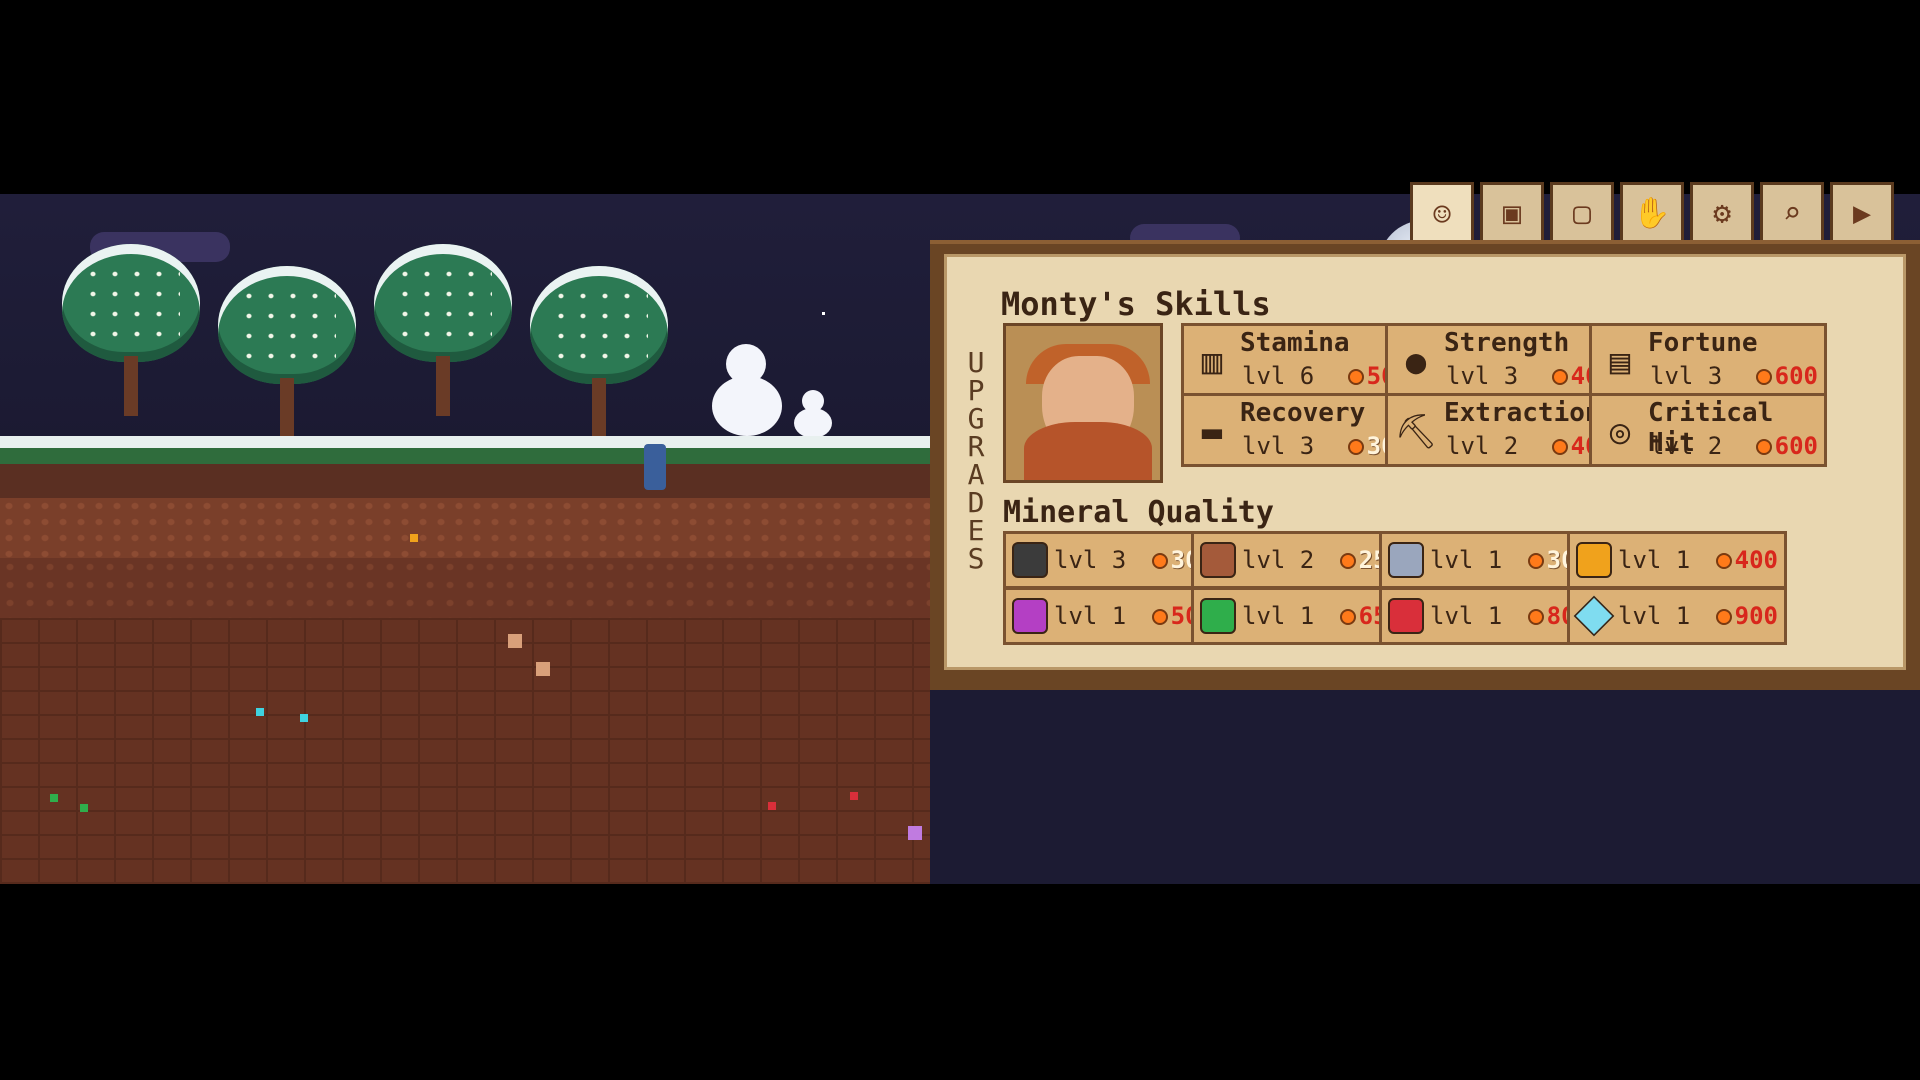 This screenshot has width=1920, height=1080. Describe the element at coordinates (1416, 432) in the screenshot. I see `pickaxe-icon: ⛏` at that location.